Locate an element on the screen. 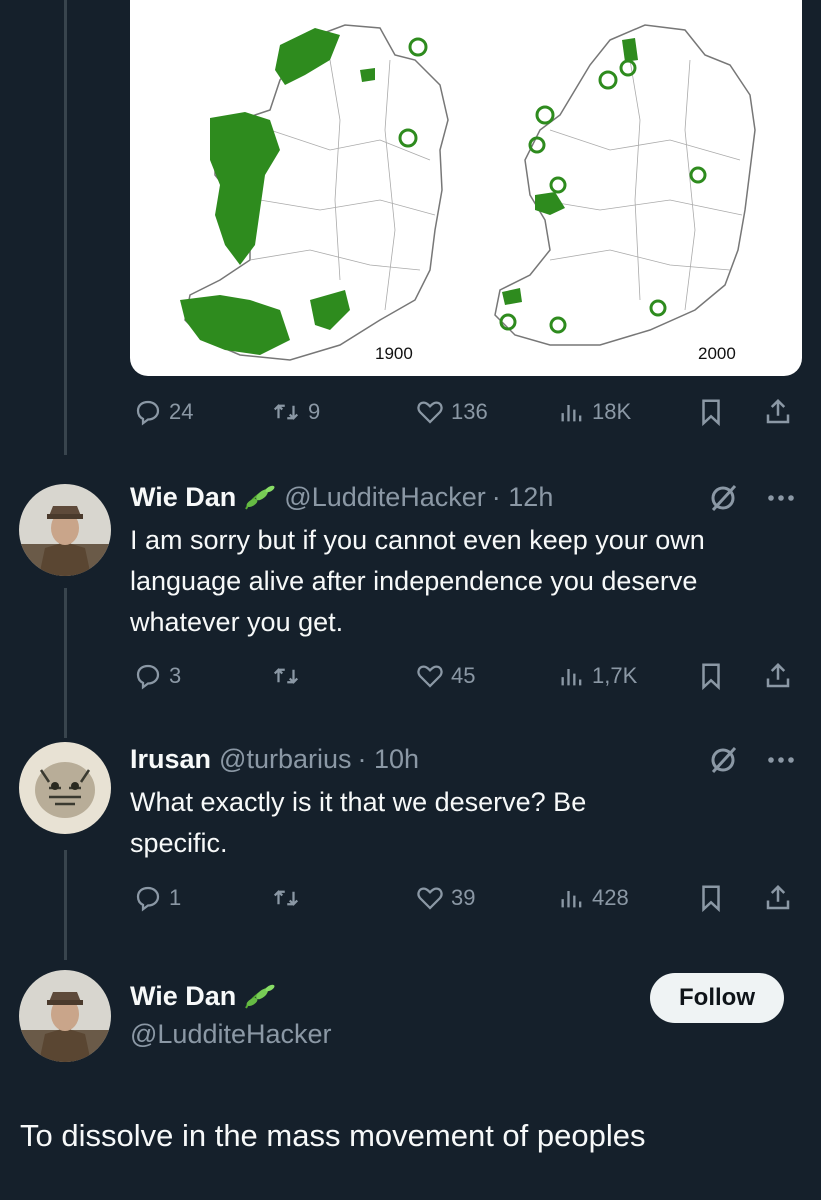  like-button: 45 is located at coordinates (445, 676).